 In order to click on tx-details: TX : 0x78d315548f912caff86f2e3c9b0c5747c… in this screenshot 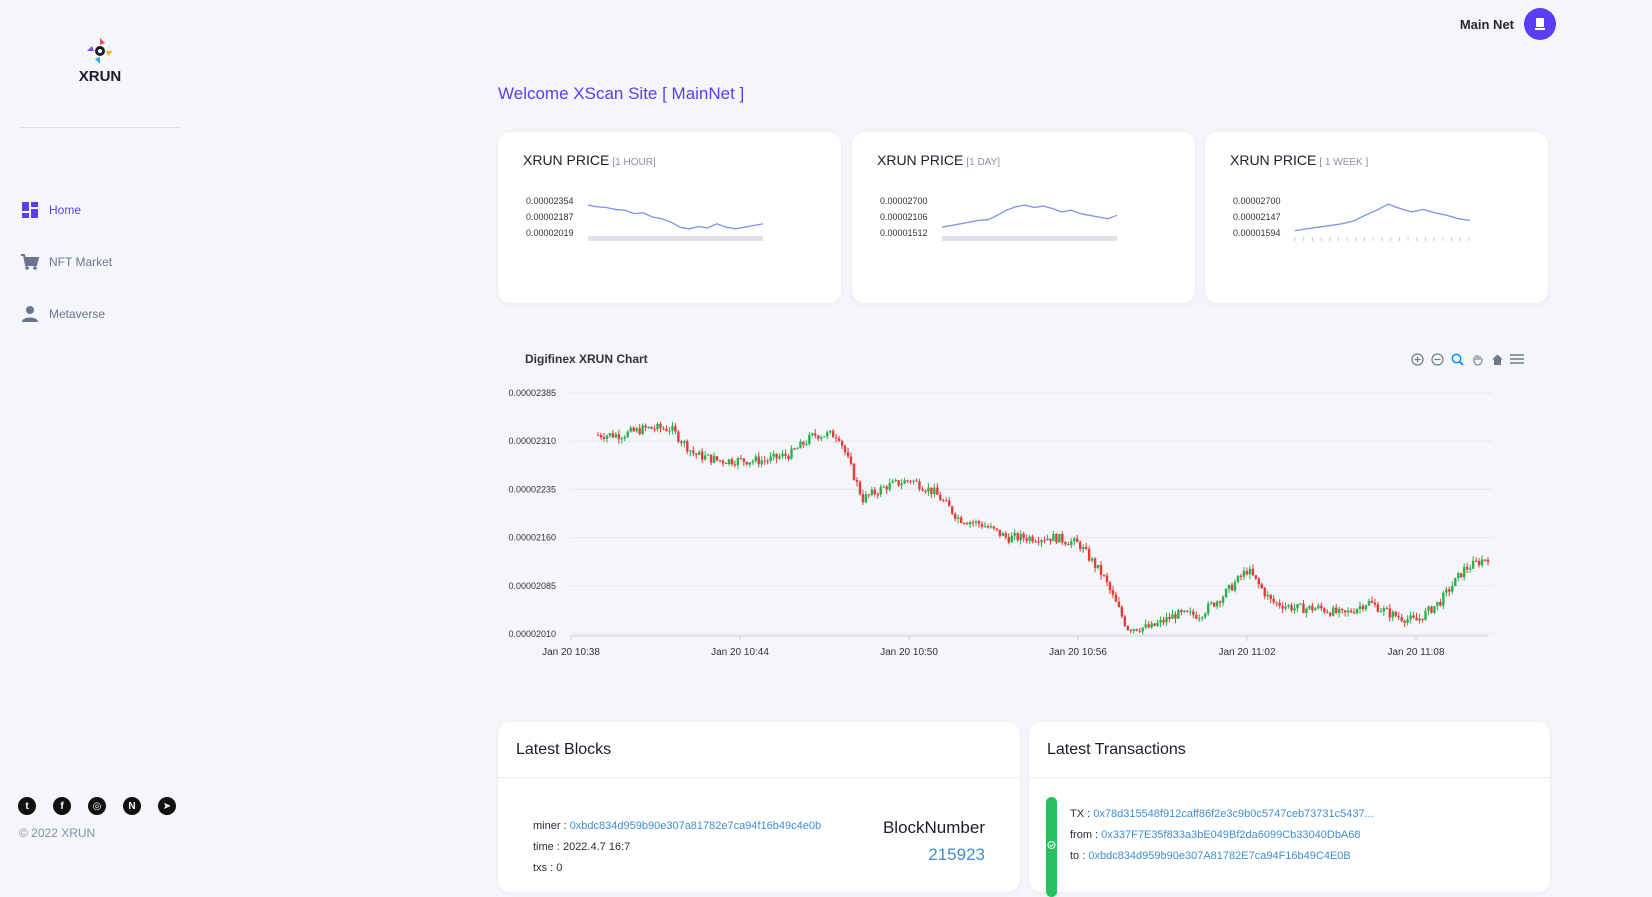, I will do `click(1222, 835)`.